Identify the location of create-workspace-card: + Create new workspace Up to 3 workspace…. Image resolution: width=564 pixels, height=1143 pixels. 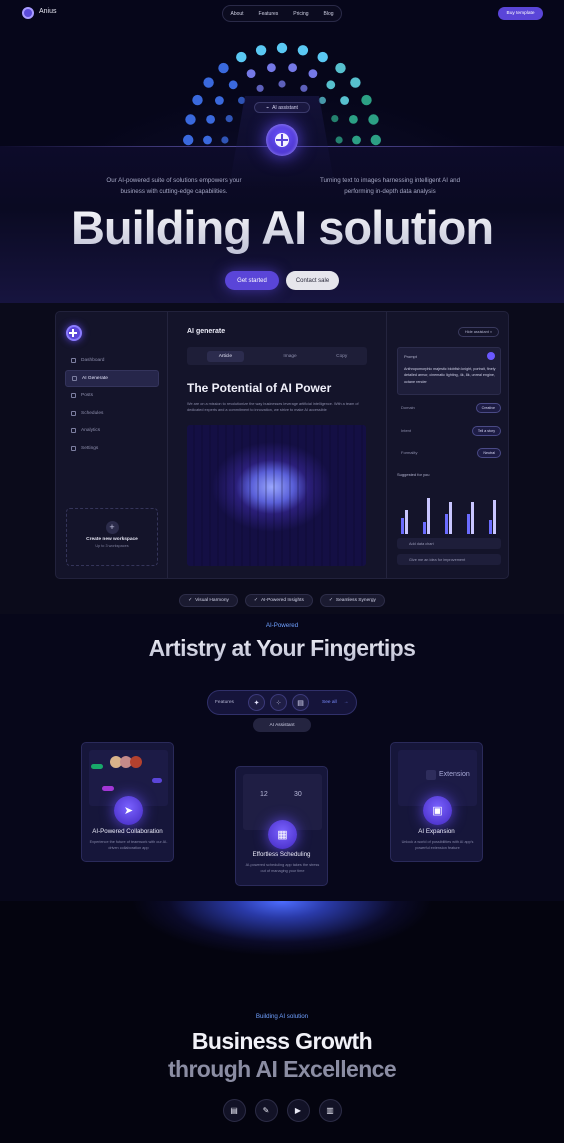
(112, 537).